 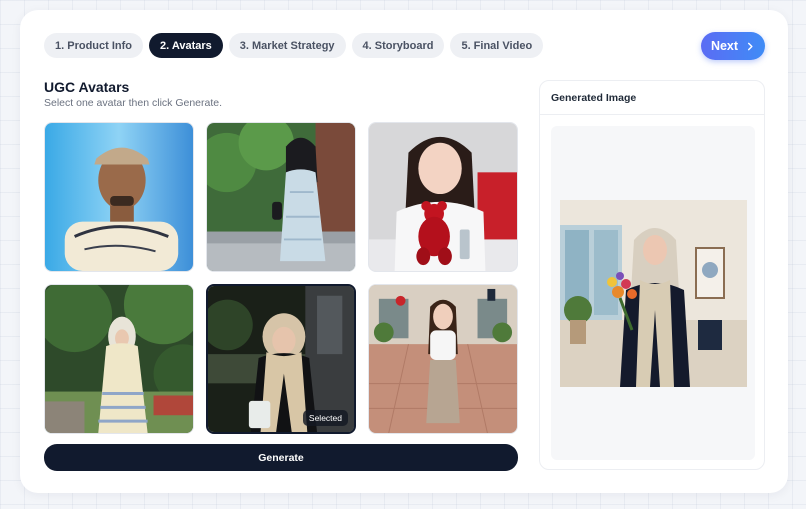 What do you see at coordinates (87, 87) in the screenshot?
I see `section-title: UGC Avatars` at bounding box center [87, 87].